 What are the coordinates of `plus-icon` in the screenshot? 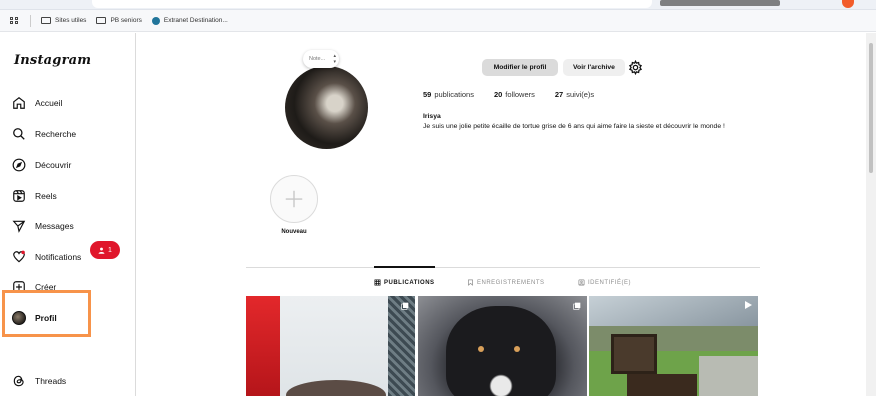 It's located at (294, 199).